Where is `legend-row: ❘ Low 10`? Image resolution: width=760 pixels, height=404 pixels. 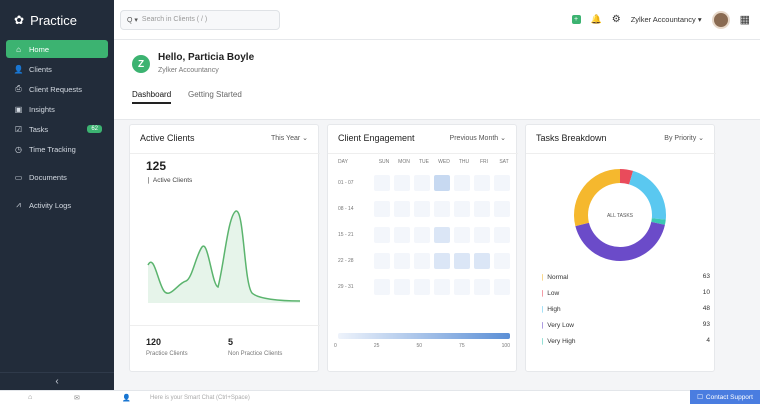
legend-row: ❘ Low 10 is located at coordinates (625, 293).